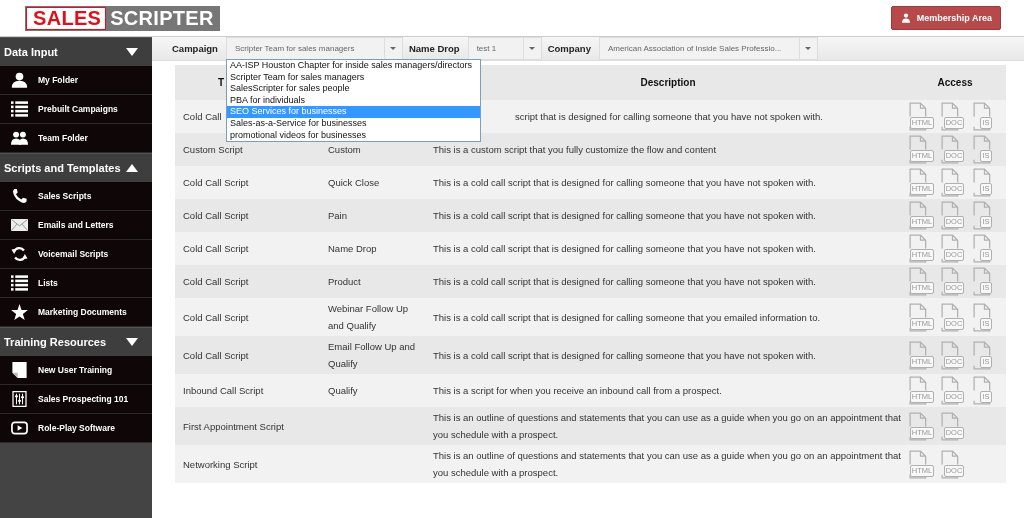 This screenshot has width=1024, height=518. What do you see at coordinates (19, 399) in the screenshot?
I see `sliders-icon` at bounding box center [19, 399].